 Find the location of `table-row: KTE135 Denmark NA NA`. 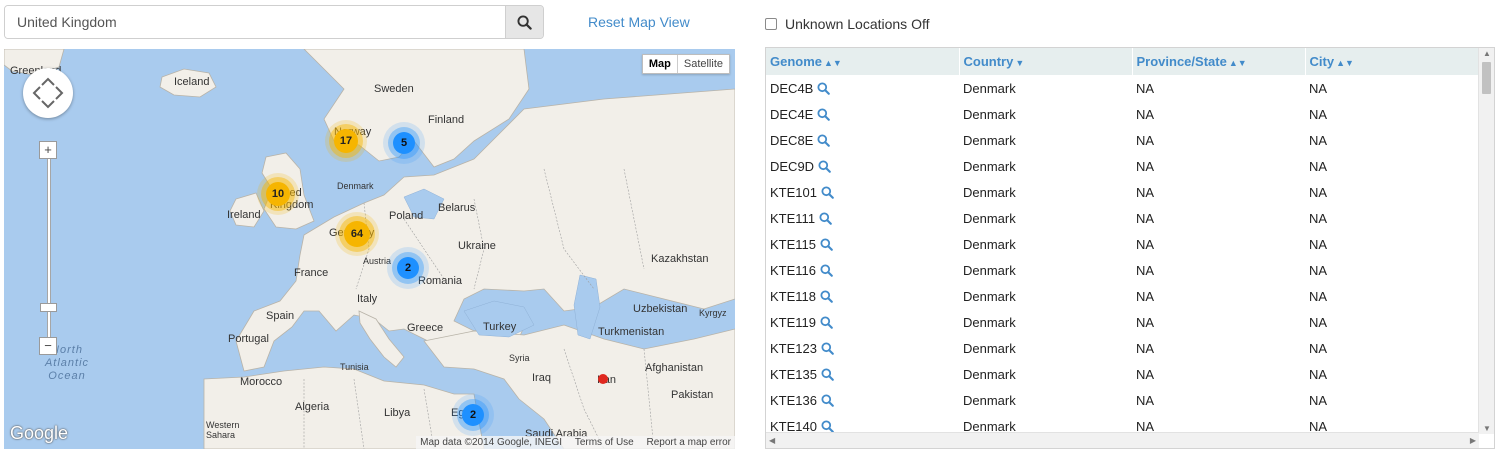

table-row: KTE135 Denmark NA NA is located at coordinates (1122, 374).